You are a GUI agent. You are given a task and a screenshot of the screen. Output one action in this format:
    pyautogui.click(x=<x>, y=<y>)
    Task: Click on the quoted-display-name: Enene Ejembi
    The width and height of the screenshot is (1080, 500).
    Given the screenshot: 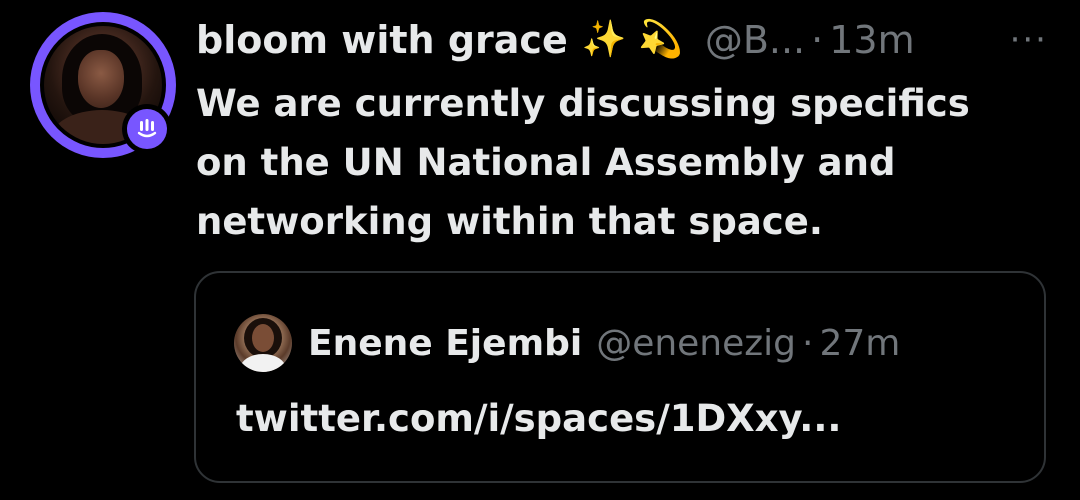 What is the action you would take?
    pyautogui.click(x=445, y=343)
    